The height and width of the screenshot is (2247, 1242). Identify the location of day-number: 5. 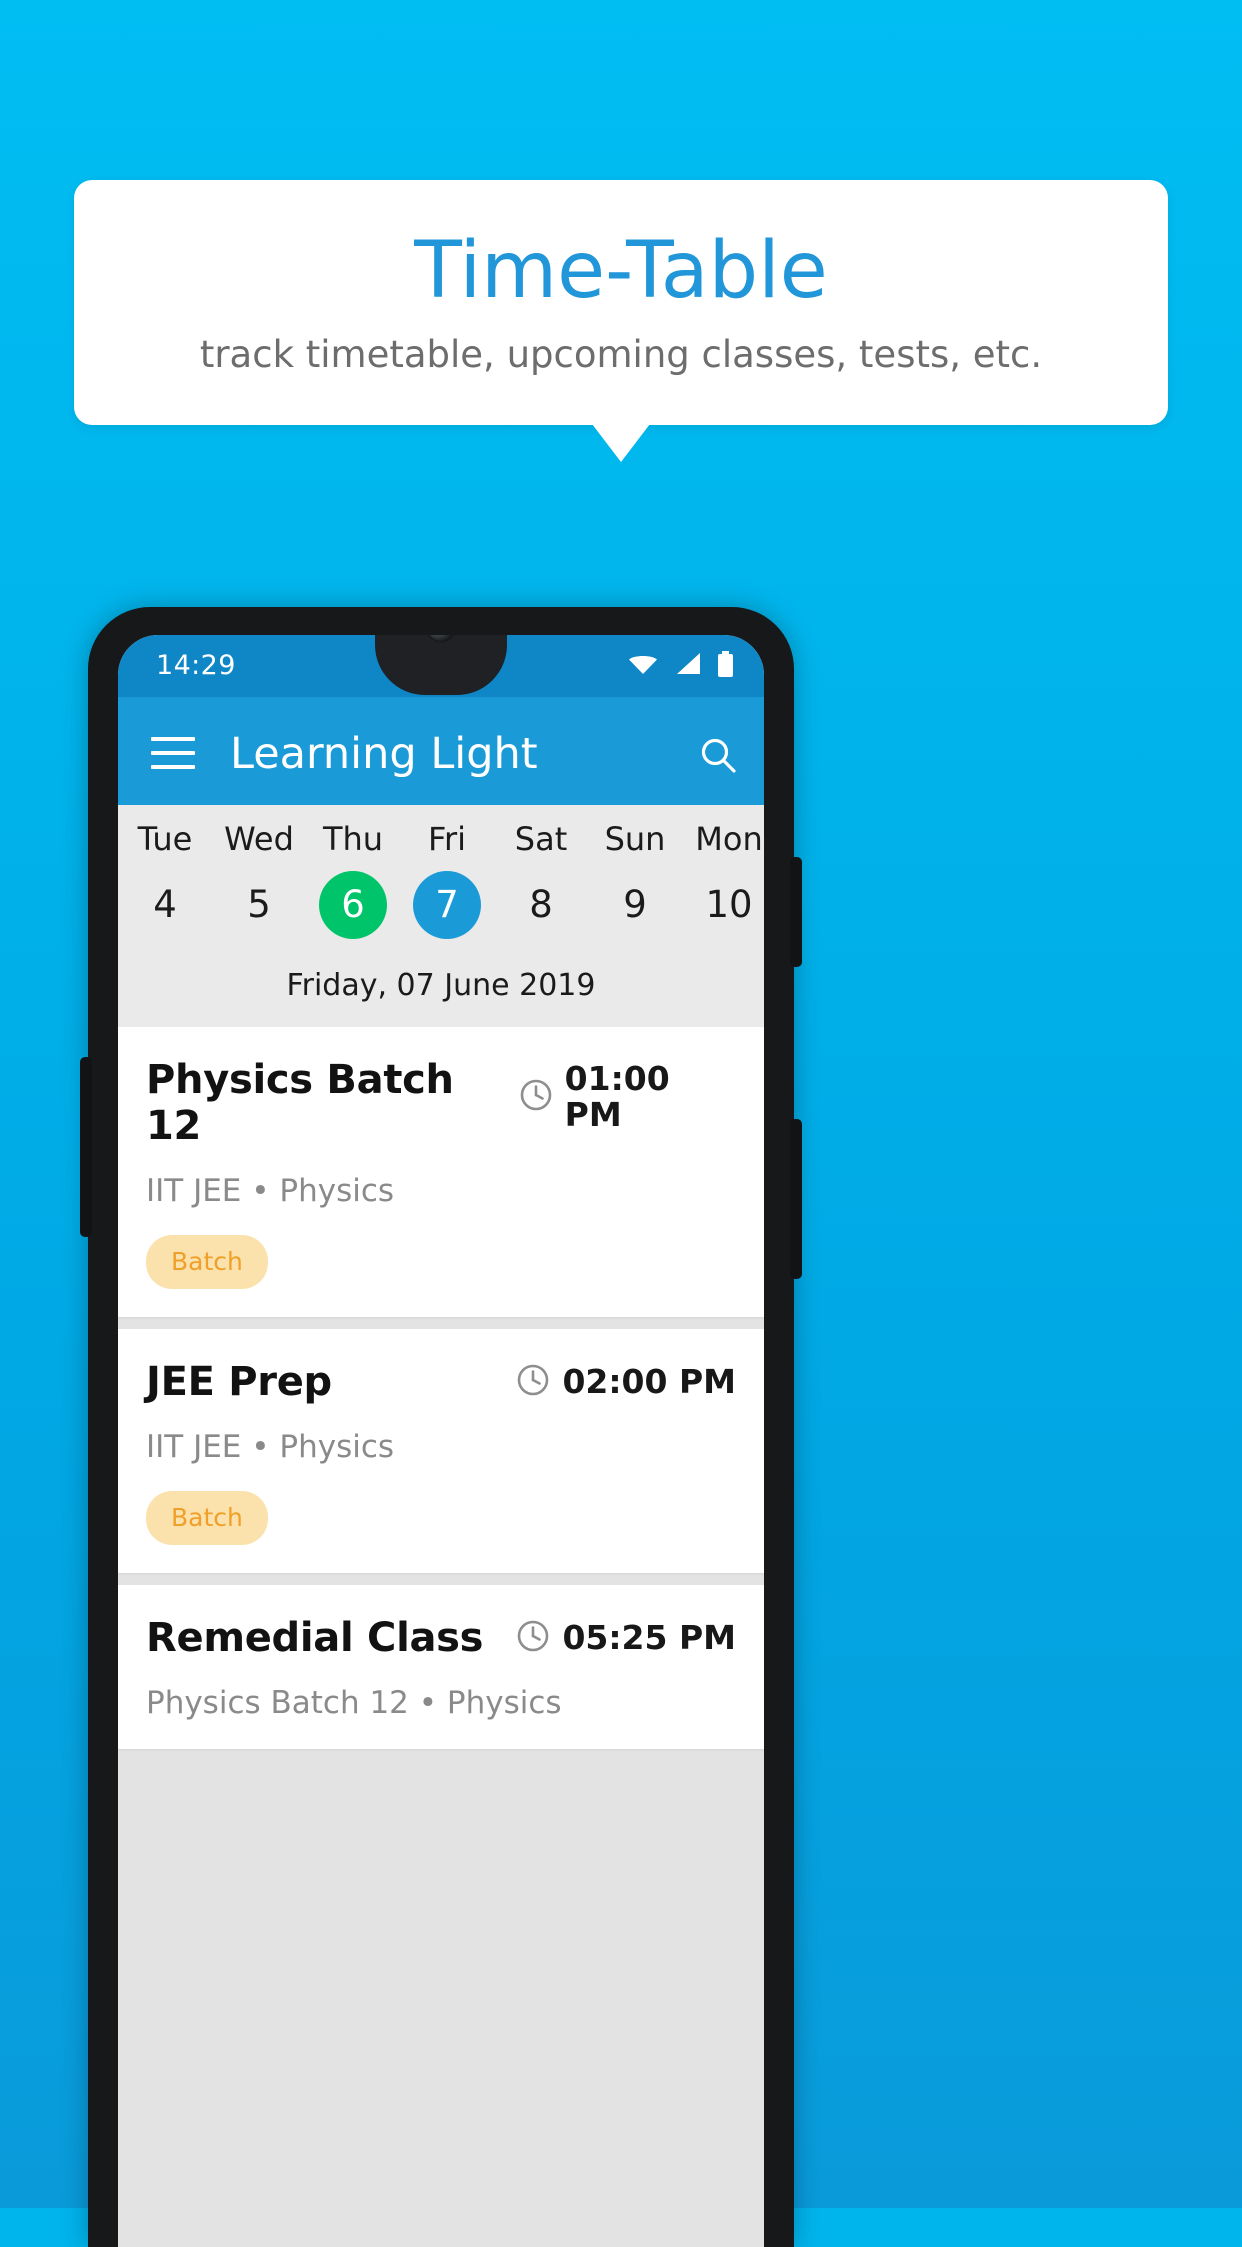
(259, 904).